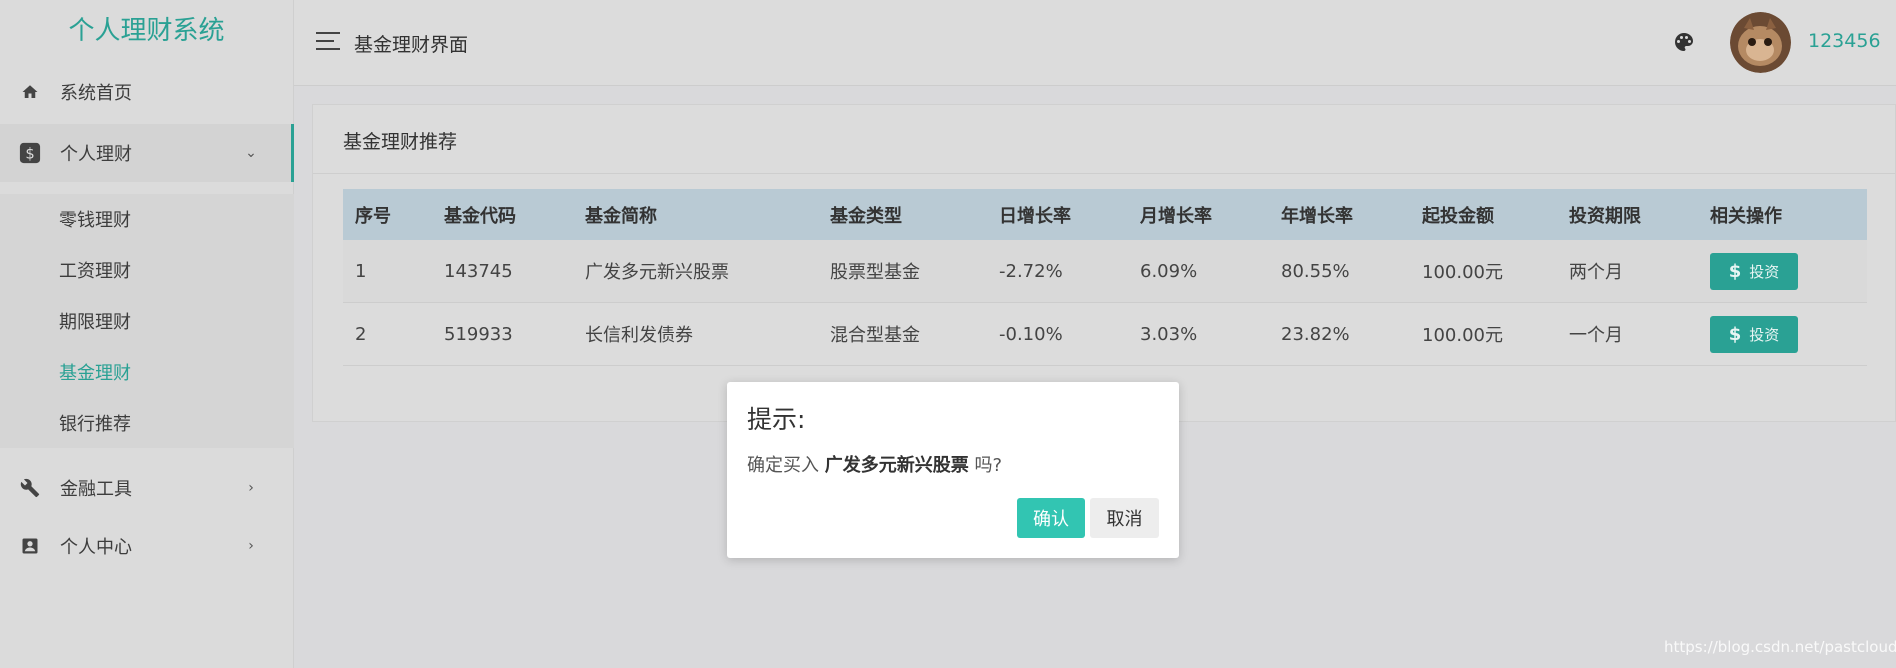 This screenshot has height=668, width=1896. What do you see at coordinates (147, 488) in the screenshot?
I see `menu-item-finance-tools: 金融工具 ›` at bounding box center [147, 488].